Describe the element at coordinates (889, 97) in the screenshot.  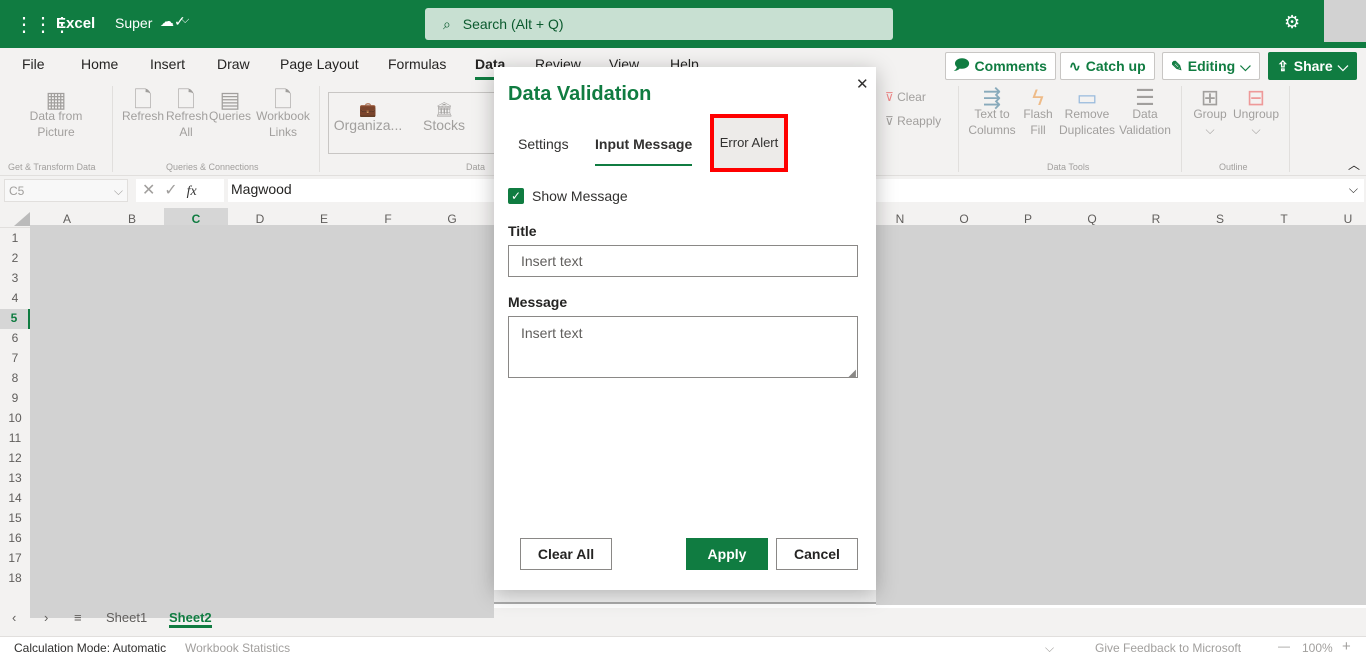
I see `clear-filter-icon: ⊽` at that location.